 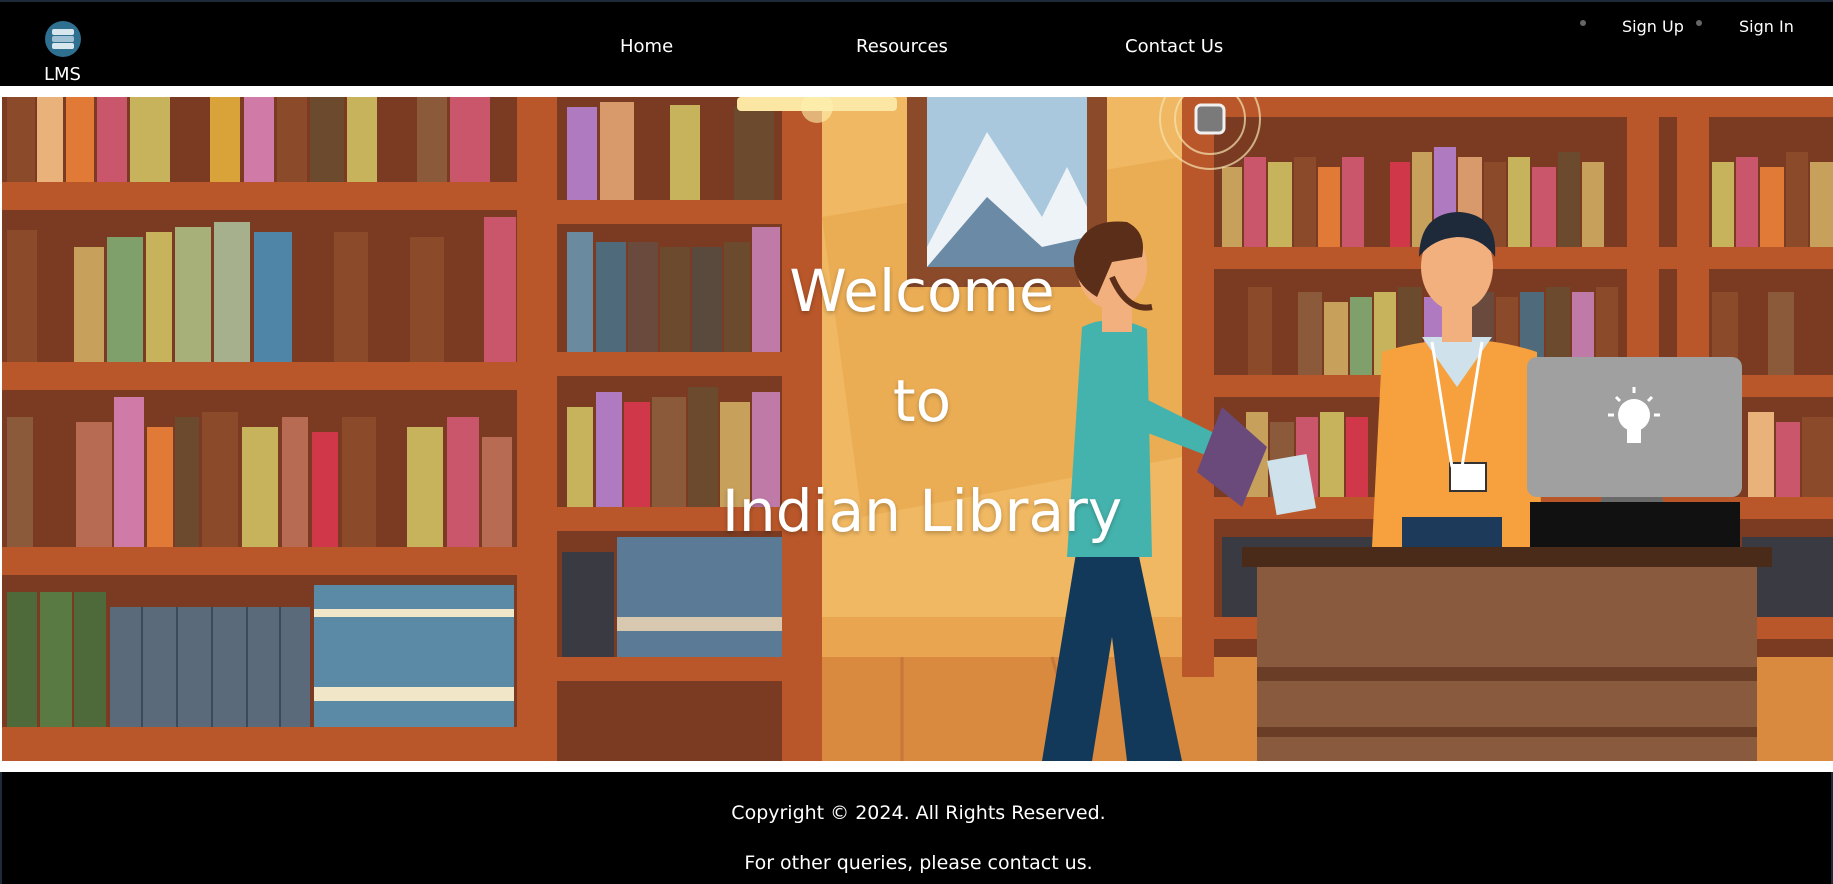 I want to click on logo-text: LMS, so click(x=62, y=74).